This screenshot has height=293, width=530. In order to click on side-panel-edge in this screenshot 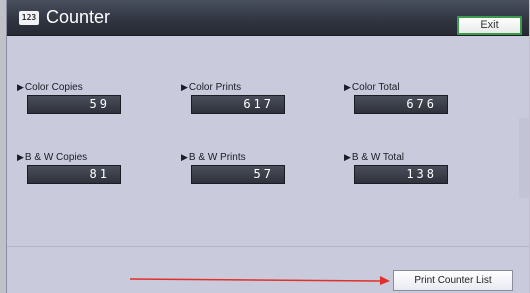, I will do `click(524, 158)`.